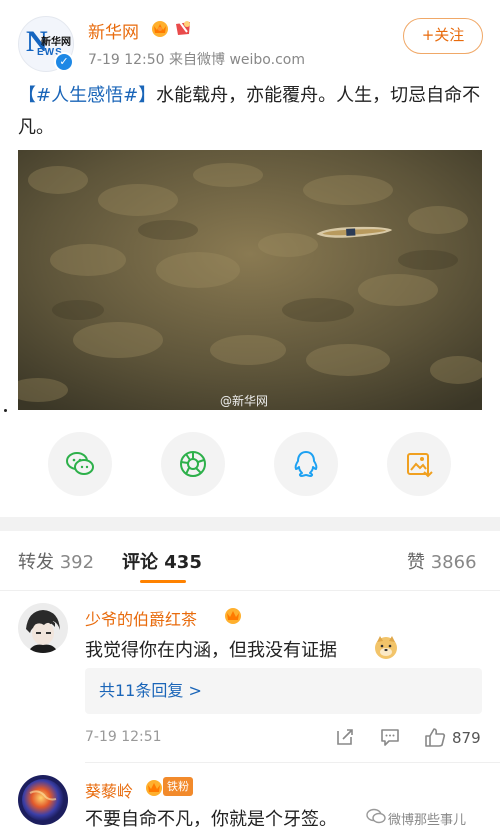  I want to click on like-icon, so click(435, 737).